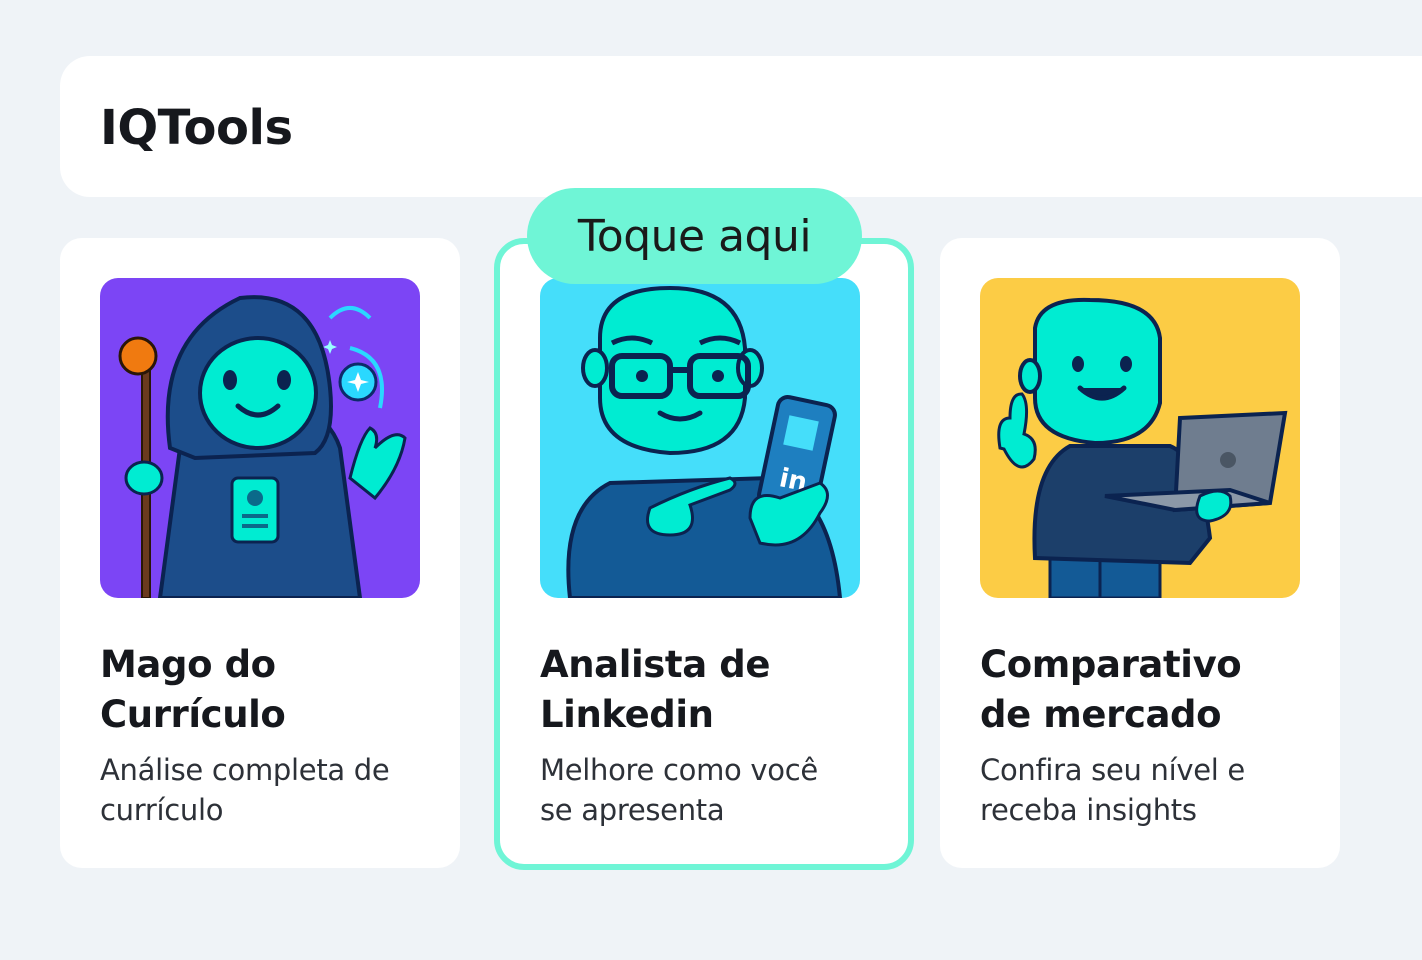  I want to click on card-title: Mago do Currículo, so click(193, 689).